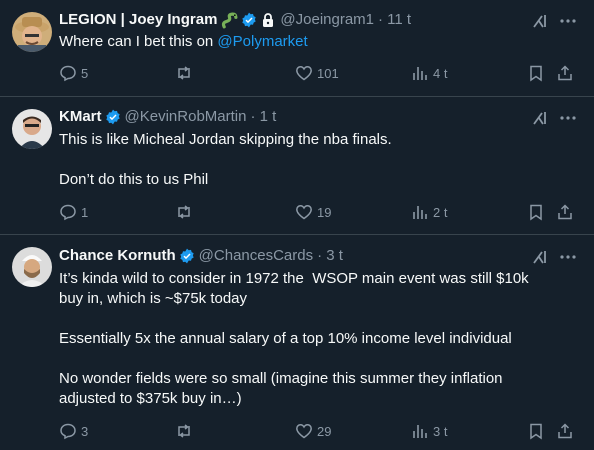 The width and height of the screenshot is (594, 450). I want to click on like-count: 29, so click(324, 431).